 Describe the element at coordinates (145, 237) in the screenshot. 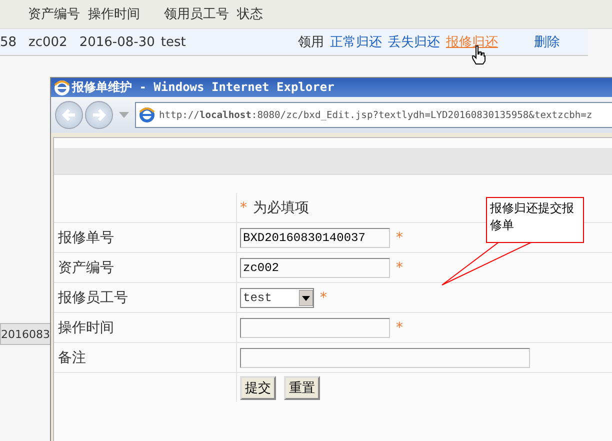

I see `field-label: 报修单号` at that location.